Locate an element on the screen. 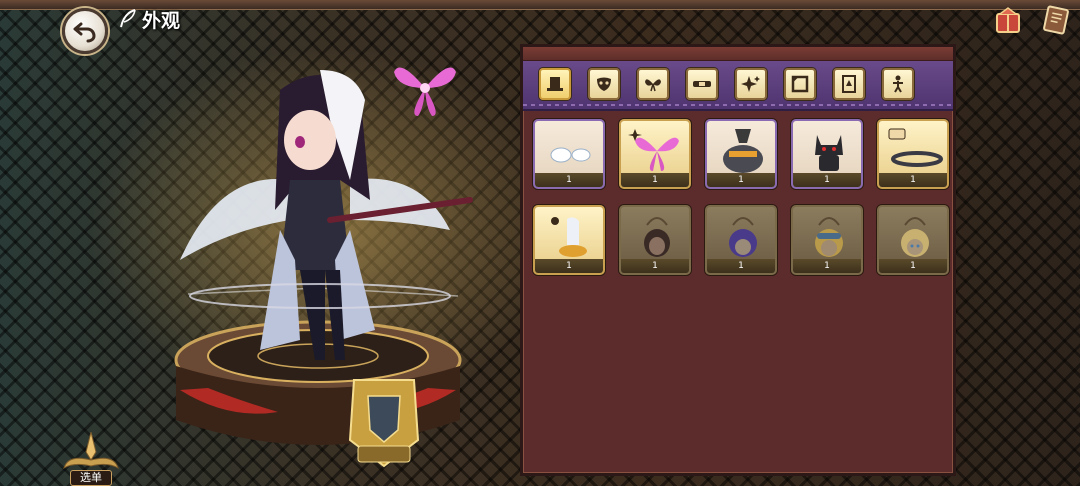  floating-butterfly-icon is located at coordinates (425, 91).